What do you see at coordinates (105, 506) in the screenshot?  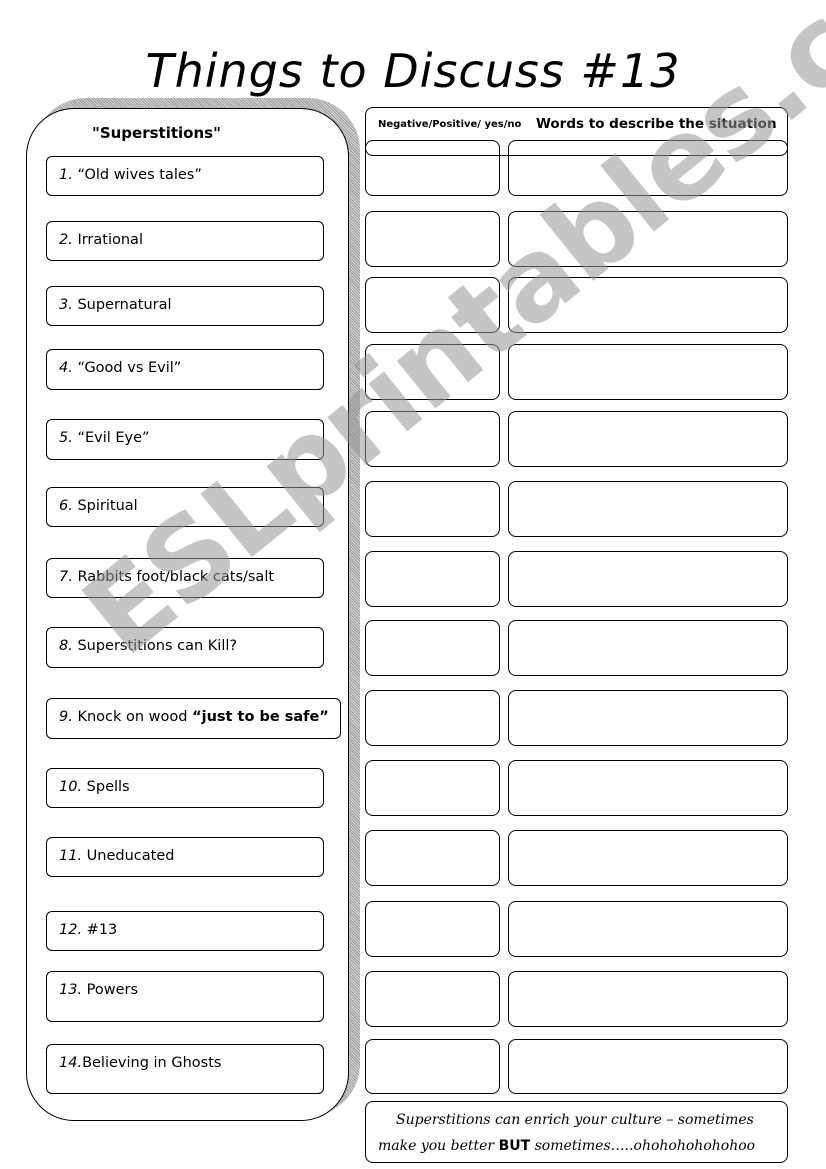 I see `item-text: Spiritual` at bounding box center [105, 506].